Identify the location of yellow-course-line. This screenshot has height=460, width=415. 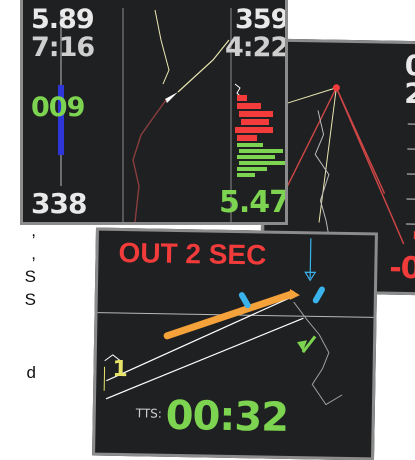
(162, 47).